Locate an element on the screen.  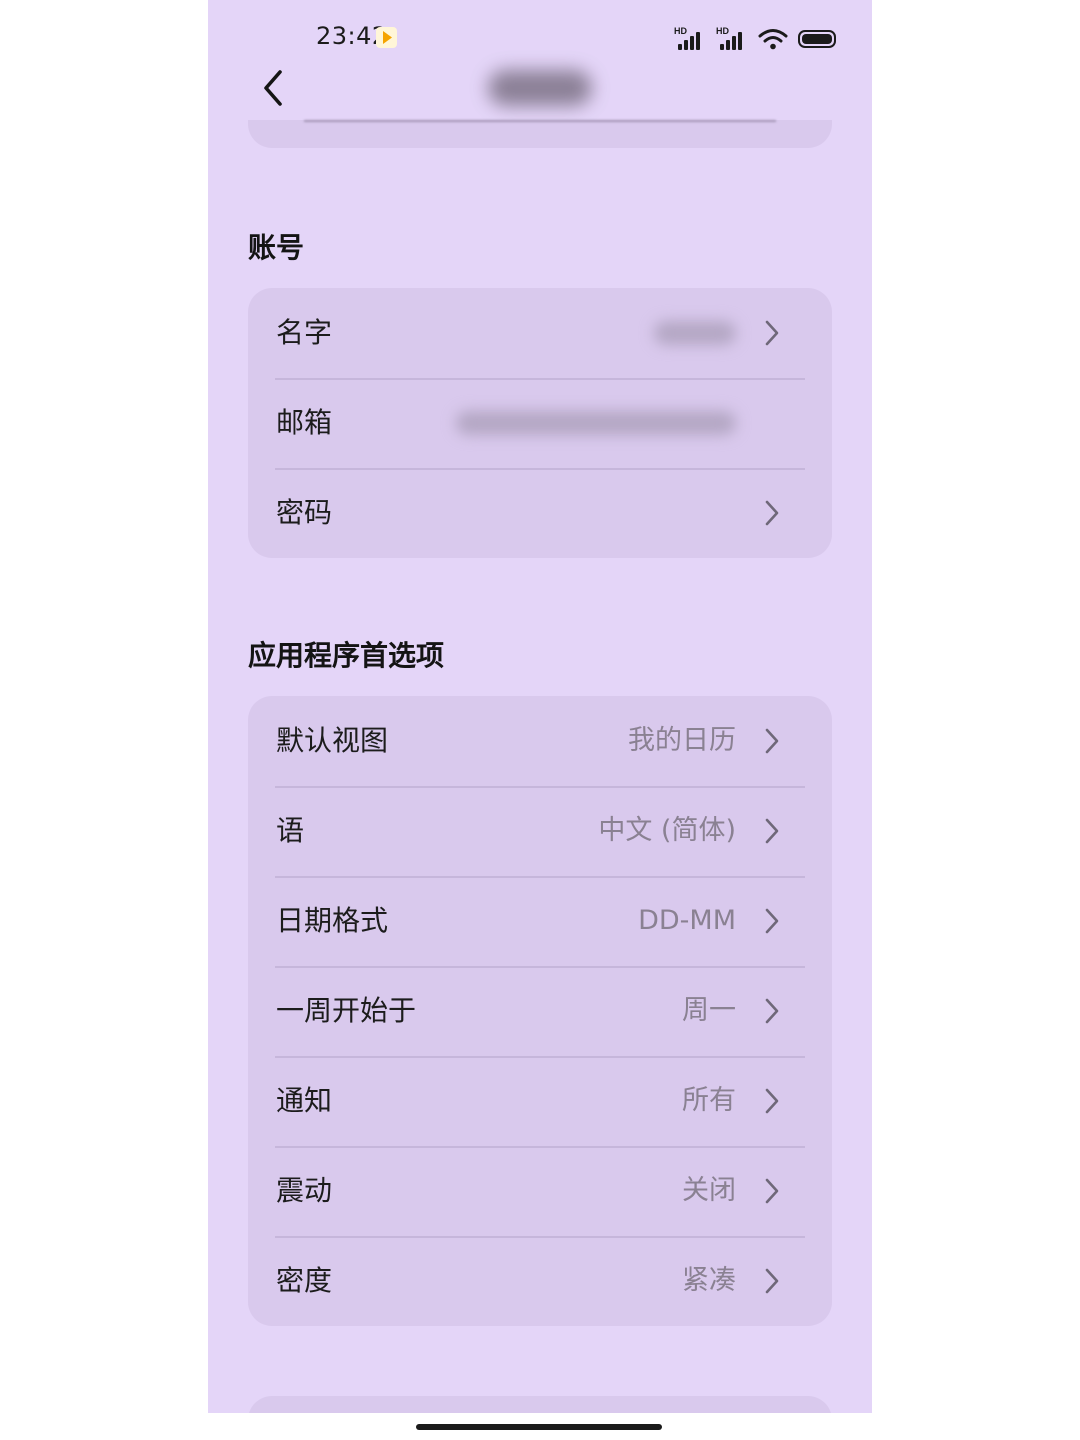
account-row-email: 邮箱 is located at coordinates (540, 423).